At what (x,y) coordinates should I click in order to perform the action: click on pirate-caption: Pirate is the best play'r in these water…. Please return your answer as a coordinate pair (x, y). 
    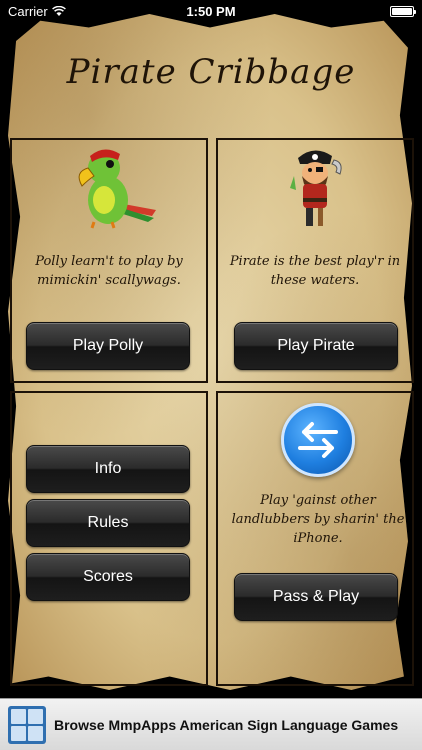
    Looking at the image, I should click on (315, 271).